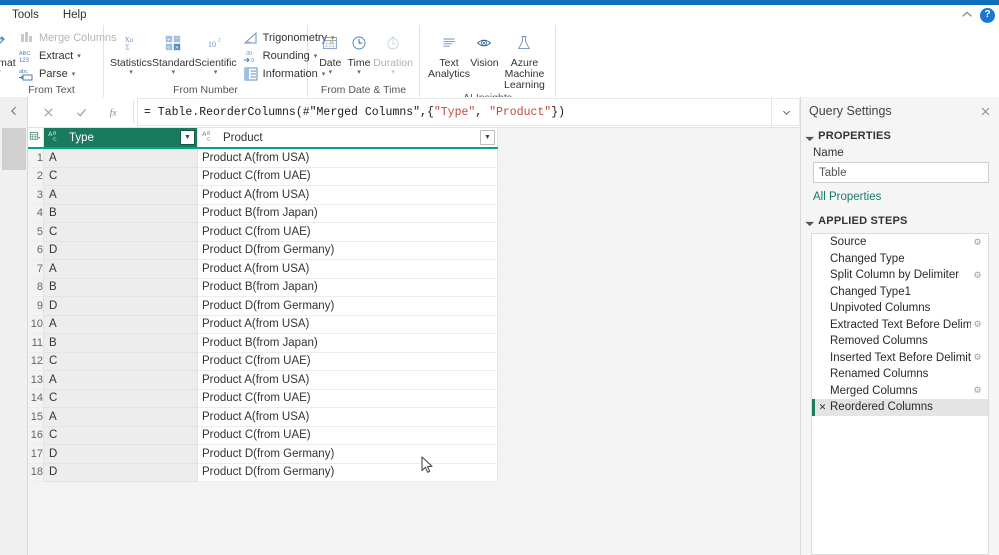 This screenshot has width=999, height=555. I want to click on select-all-table-icon, so click(36, 138).